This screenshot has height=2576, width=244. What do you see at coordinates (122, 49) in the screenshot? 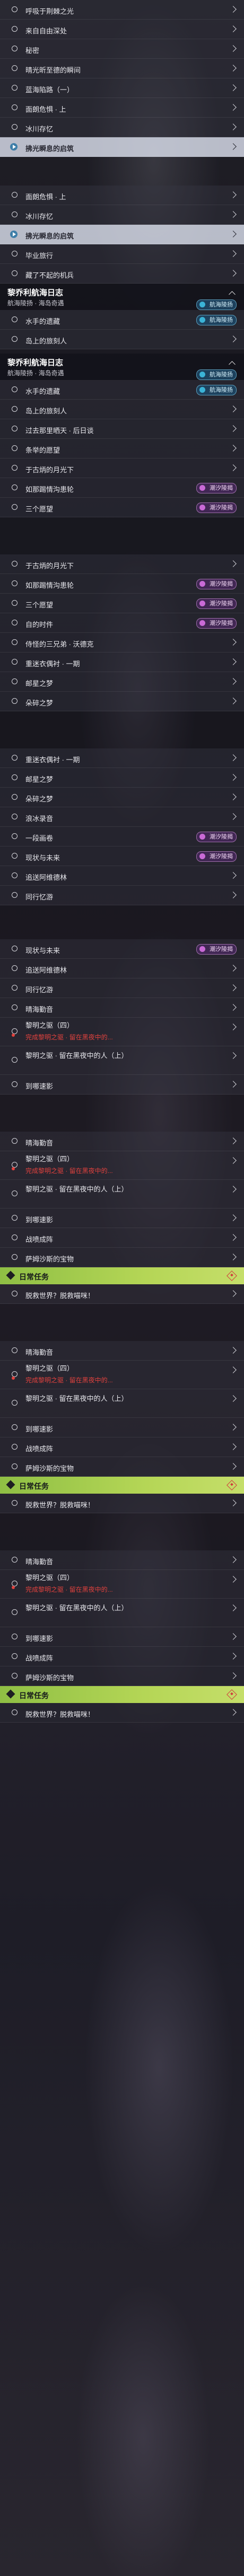
I see `quest-row: 秘密` at bounding box center [122, 49].